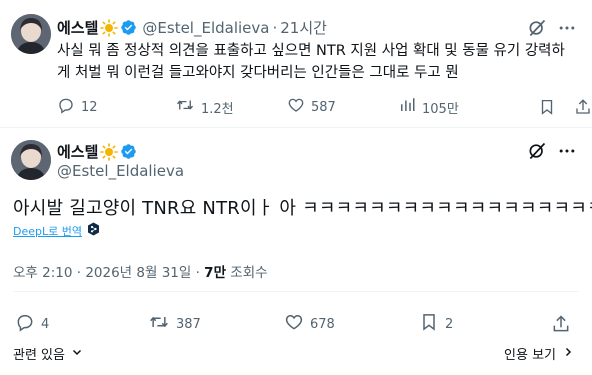 This screenshot has width=592, height=375. Describe the element at coordinates (188, 324) in the screenshot. I see `retweet-count: 387` at that location.